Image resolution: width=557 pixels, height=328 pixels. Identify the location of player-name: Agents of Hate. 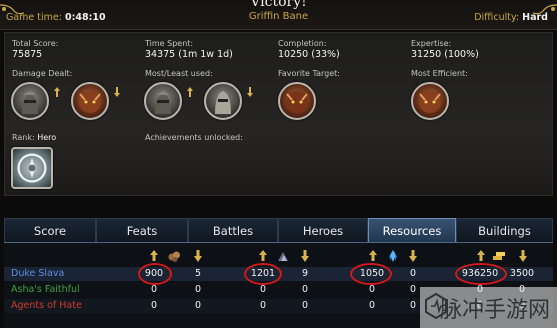
(46, 305).